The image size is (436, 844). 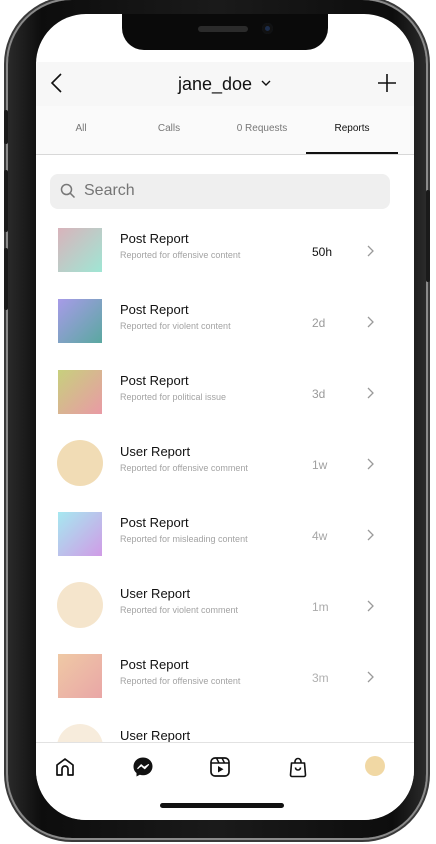 I want to click on side-button-power, so click(x=428, y=236).